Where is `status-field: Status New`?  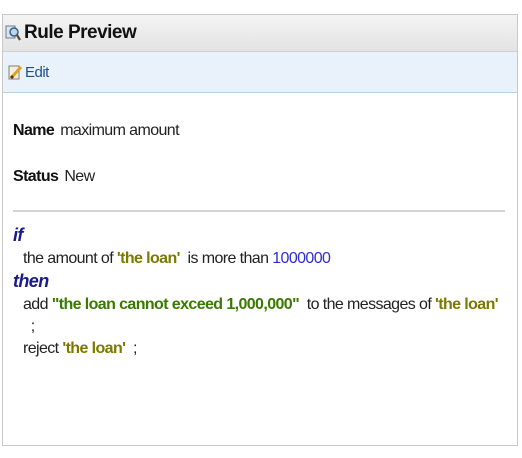
status-field: Status New is located at coordinates (260, 177).